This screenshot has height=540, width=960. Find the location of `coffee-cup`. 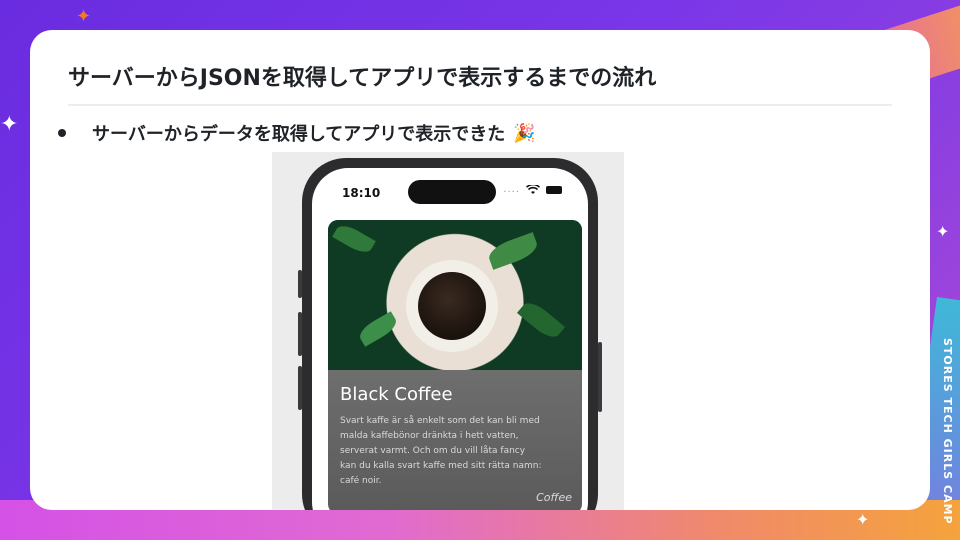

coffee-cup is located at coordinates (452, 306).